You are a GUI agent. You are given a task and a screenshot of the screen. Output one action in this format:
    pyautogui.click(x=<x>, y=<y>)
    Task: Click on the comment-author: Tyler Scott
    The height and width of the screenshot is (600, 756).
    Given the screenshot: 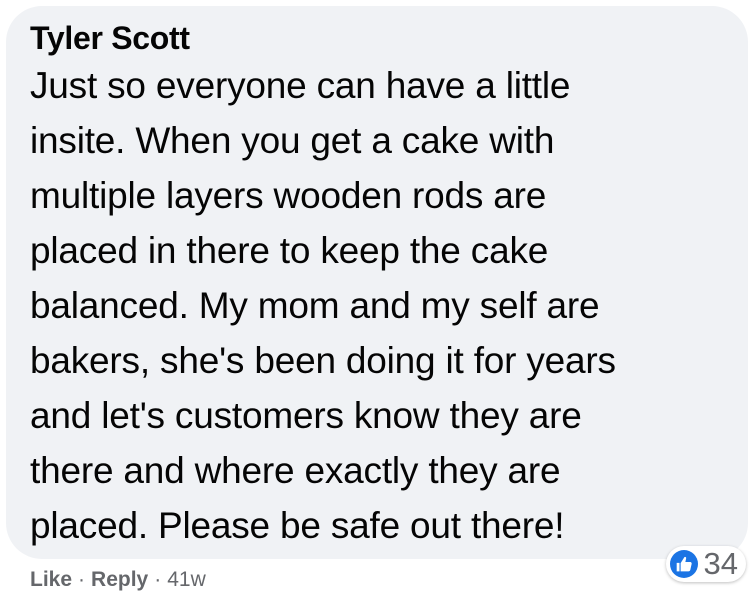 What is the action you would take?
    pyautogui.click(x=376, y=38)
    